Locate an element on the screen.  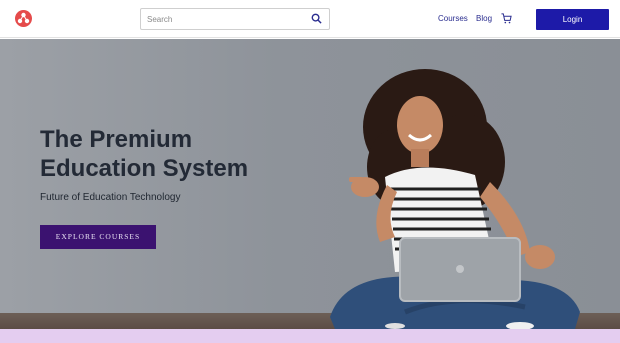
search-box is located at coordinates (235, 19).